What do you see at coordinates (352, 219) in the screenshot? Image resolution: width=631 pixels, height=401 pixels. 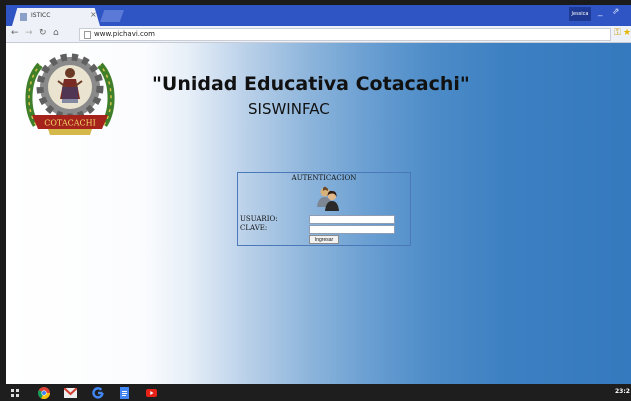 I see `username-input` at bounding box center [352, 219].